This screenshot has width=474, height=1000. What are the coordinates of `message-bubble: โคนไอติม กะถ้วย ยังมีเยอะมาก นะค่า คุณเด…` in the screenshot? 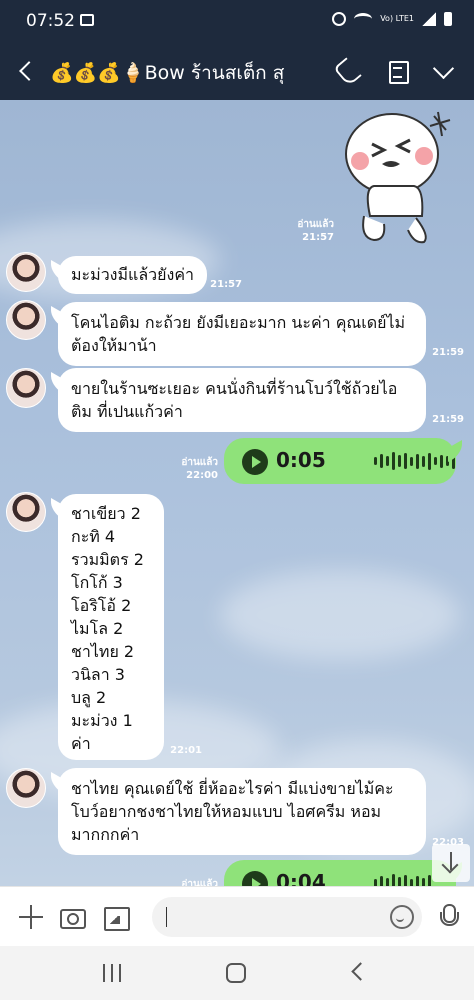 It's located at (242, 334).